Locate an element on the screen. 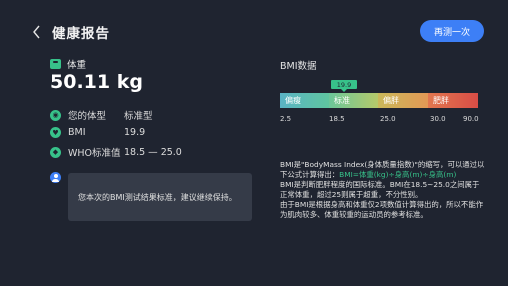  bmi-range-bar: 偏瘦 标准 偏胖 肥胖 is located at coordinates (379, 100).